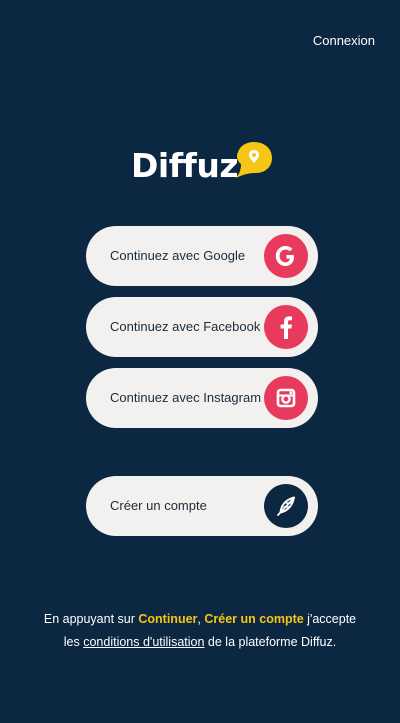  Describe the element at coordinates (254, 619) in the screenshot. I see `create-account-highlight: Créer un compte` at that location.